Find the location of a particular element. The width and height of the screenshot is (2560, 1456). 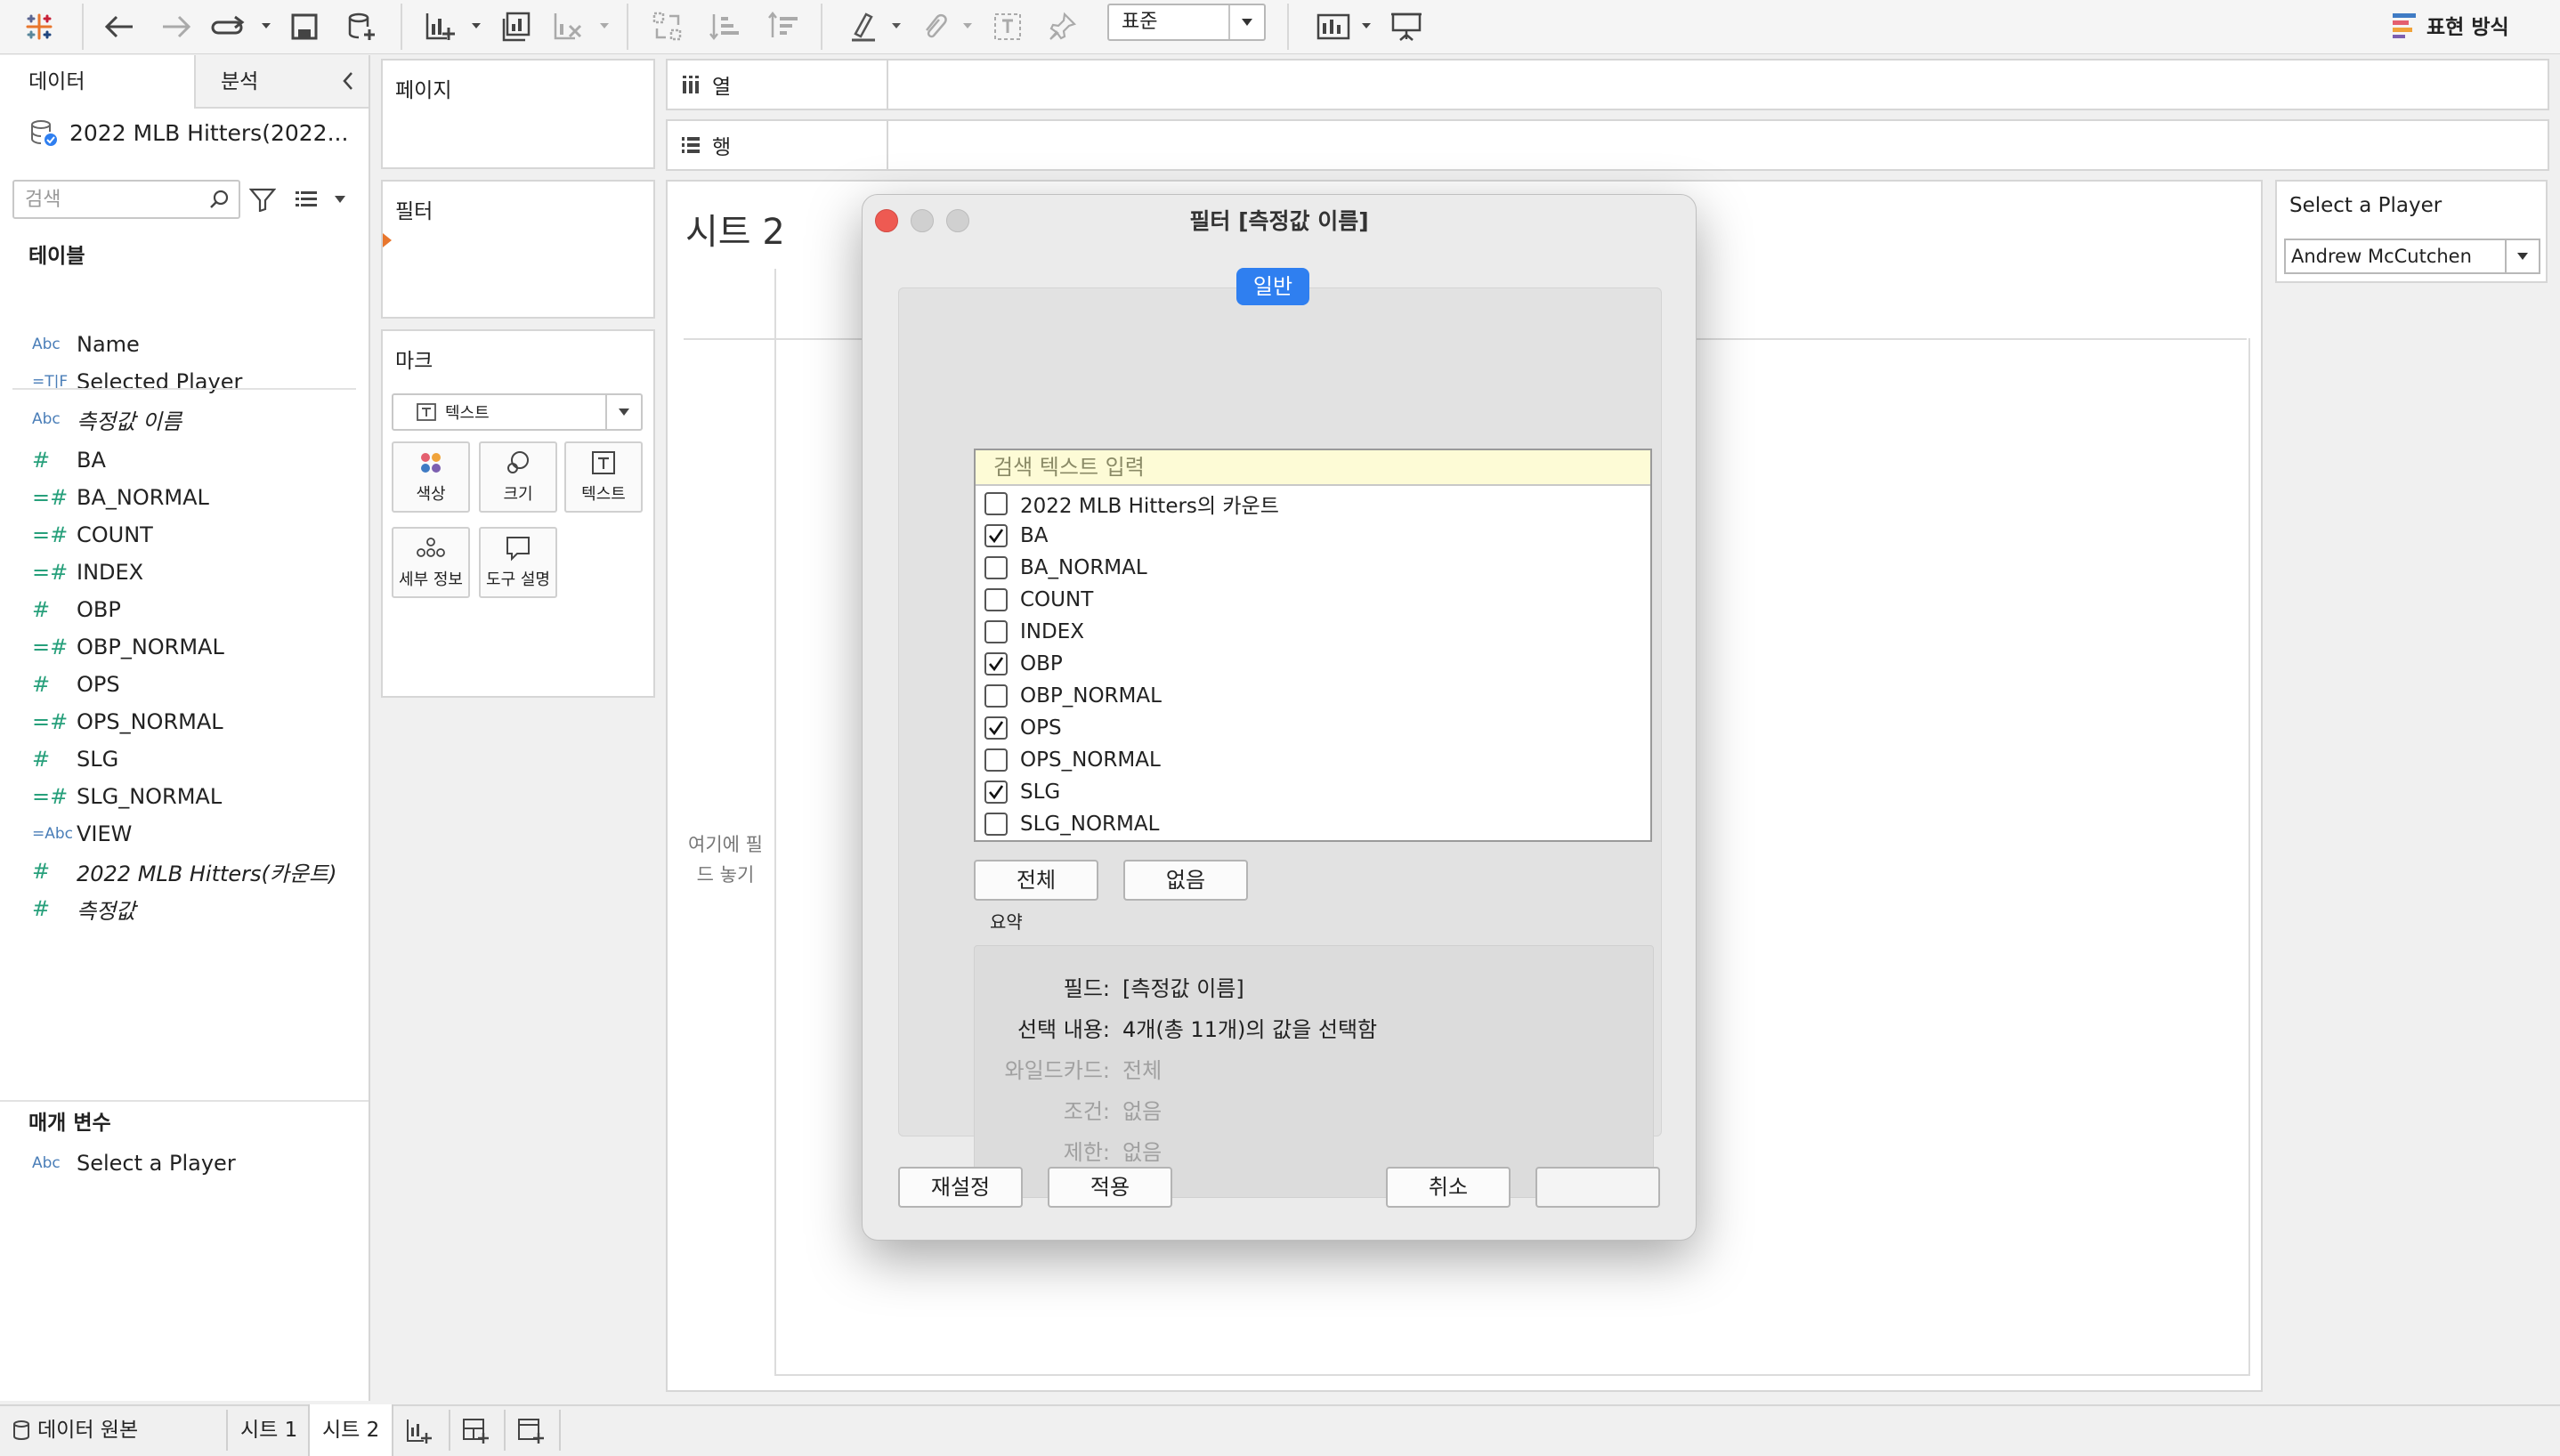

member-item: BA_NORMAL is located at coordinates (1066, 568).